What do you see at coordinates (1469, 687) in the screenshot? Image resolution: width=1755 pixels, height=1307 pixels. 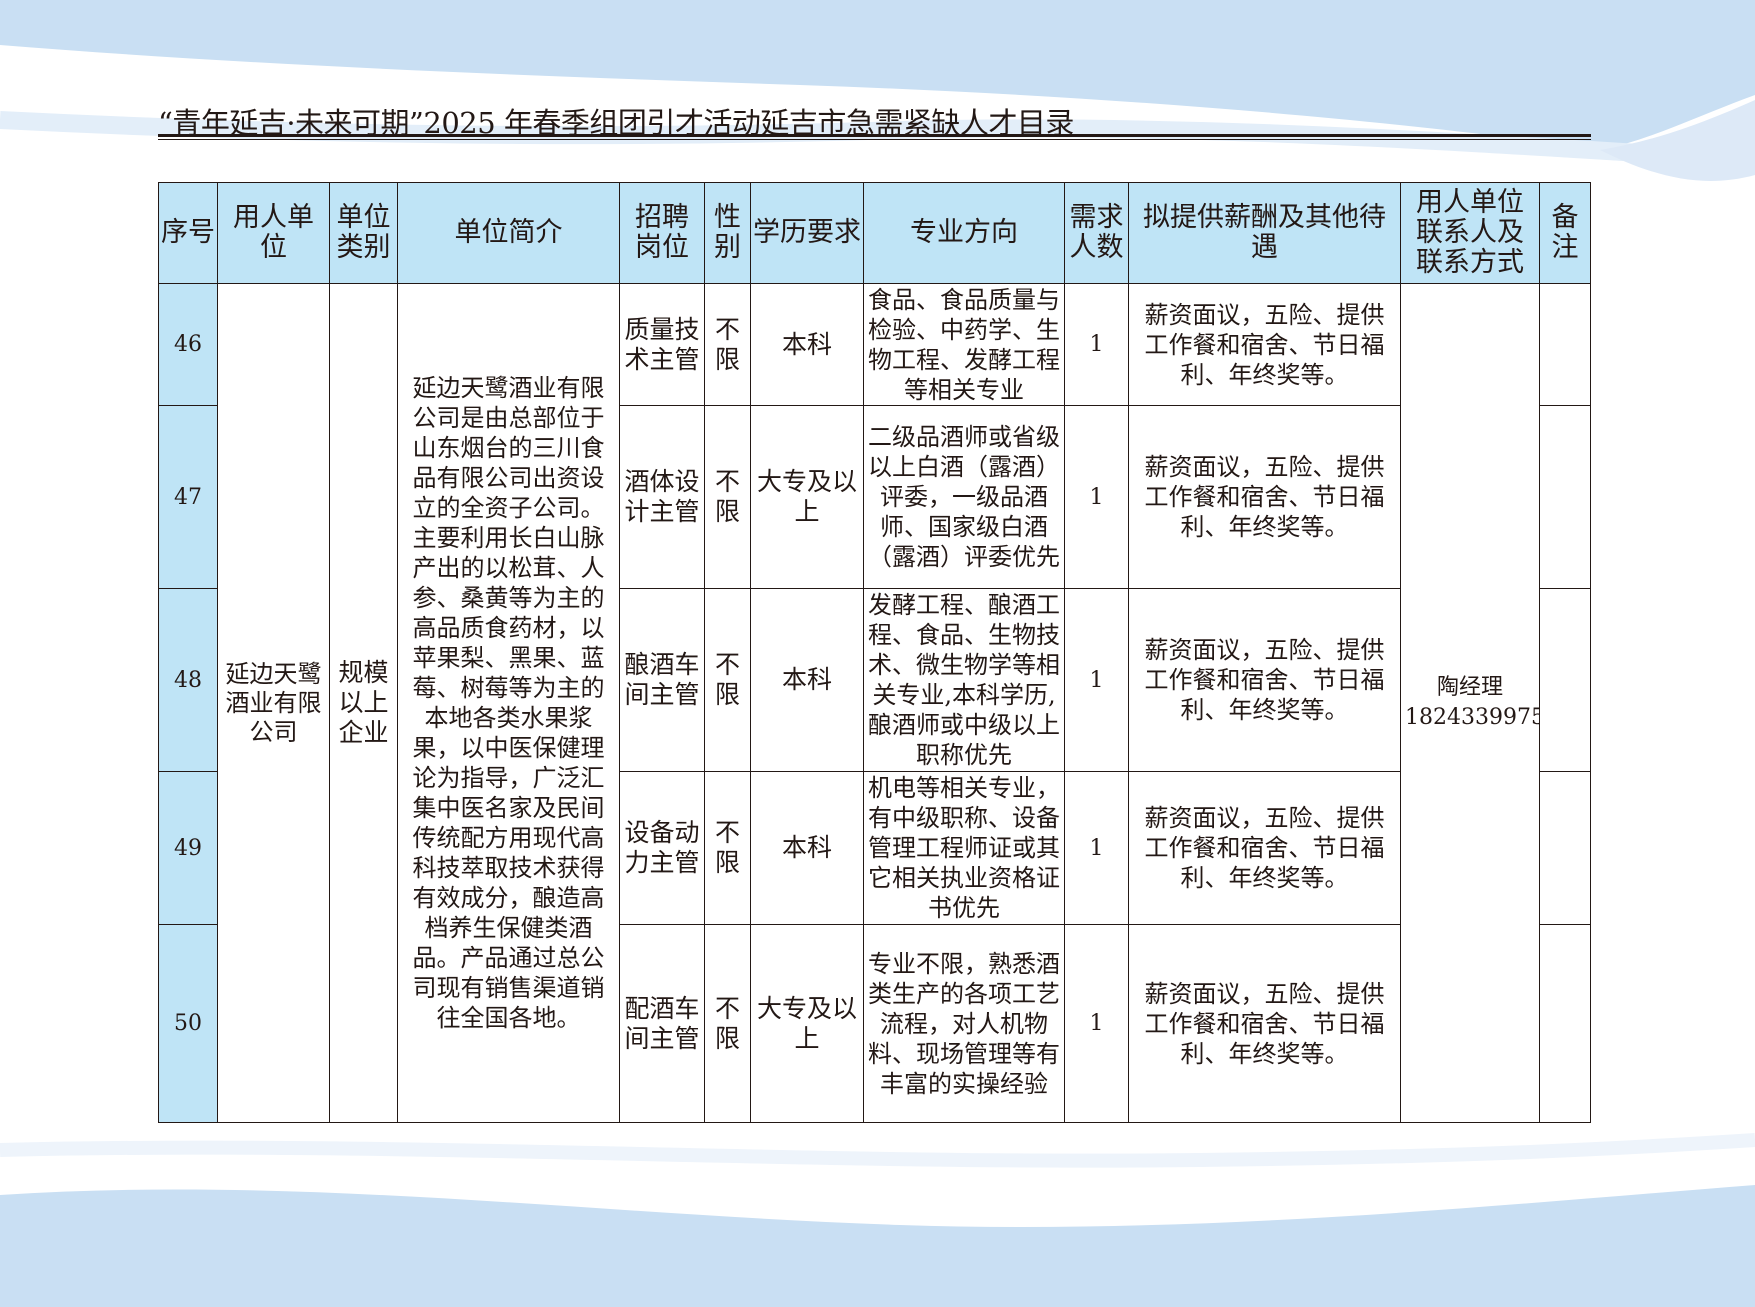 I see `contact-name: 陶经理` at bounding box center [1469, 687].